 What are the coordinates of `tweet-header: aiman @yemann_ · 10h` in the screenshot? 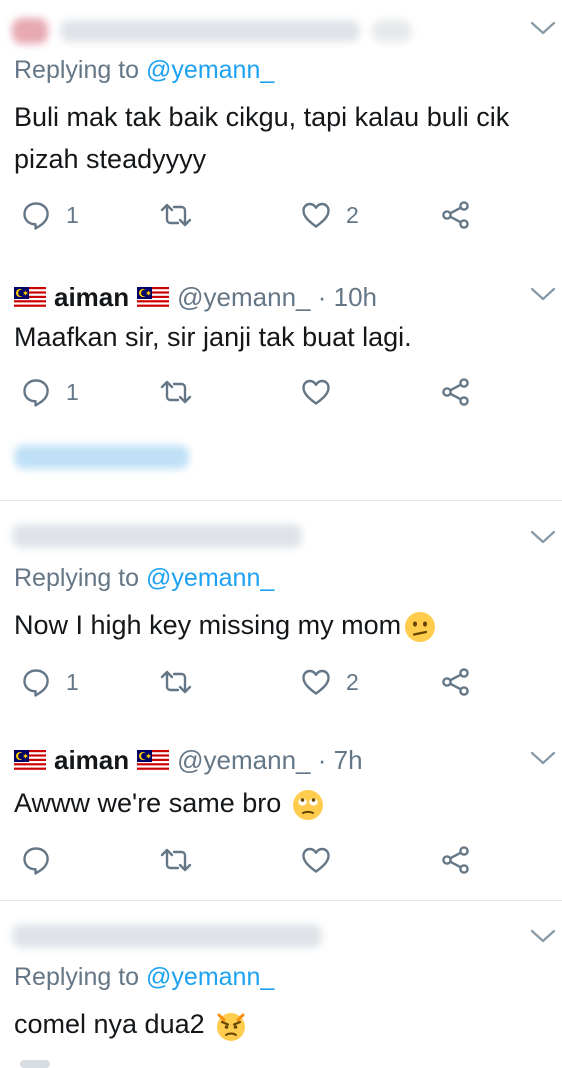 It's located at (195, 297).